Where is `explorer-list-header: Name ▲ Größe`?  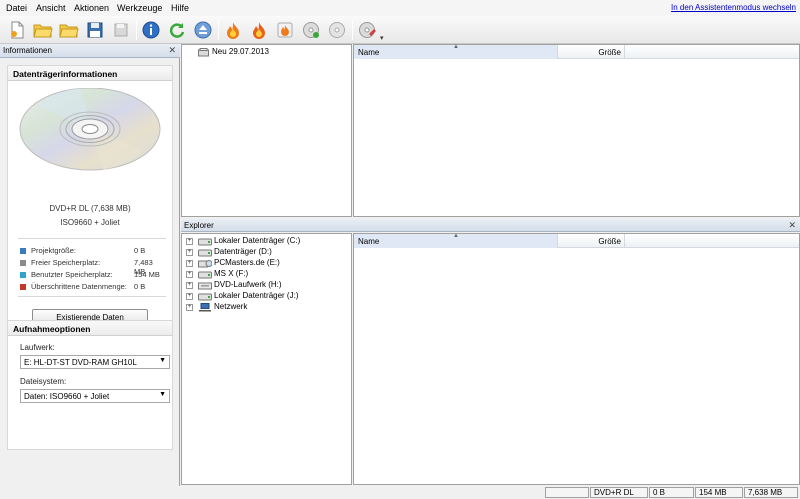
explorer-list-header: Name ▲ Größe is located at coordinates (576, 240).